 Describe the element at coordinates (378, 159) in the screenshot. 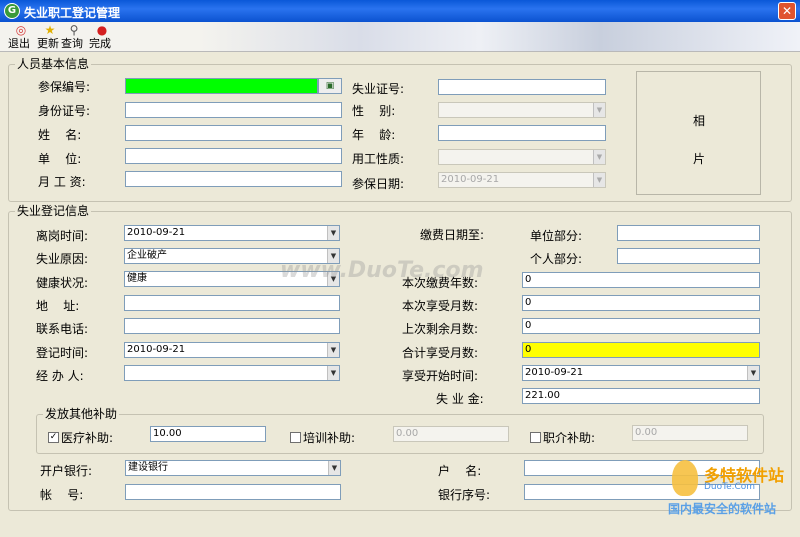

I see `employment-nature-label: 用工性质:` at that location.